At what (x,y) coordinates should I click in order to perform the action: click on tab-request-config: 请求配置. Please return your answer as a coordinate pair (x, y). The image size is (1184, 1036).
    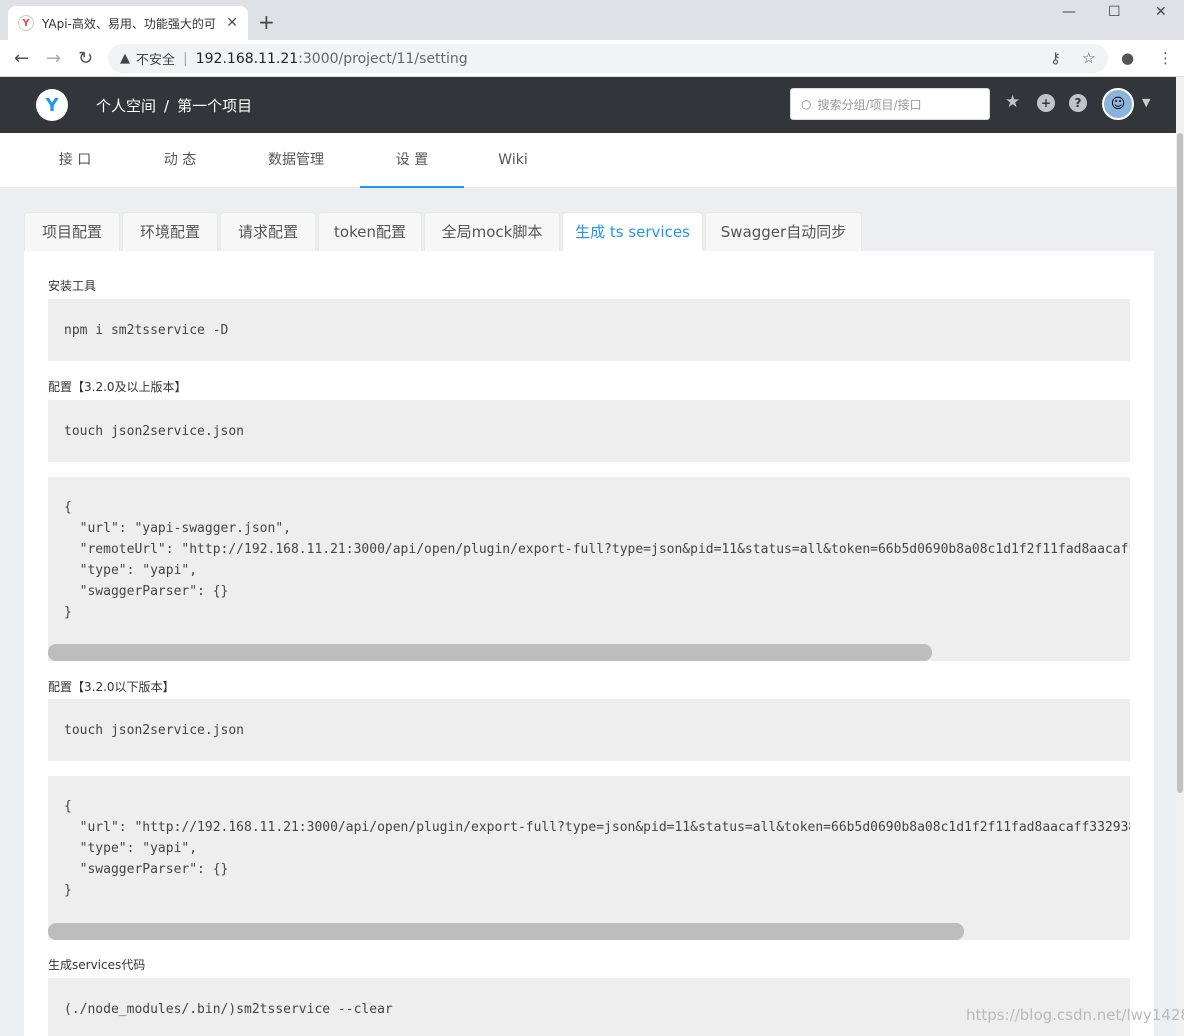
    Looking at the image, I should click on (268, 231).